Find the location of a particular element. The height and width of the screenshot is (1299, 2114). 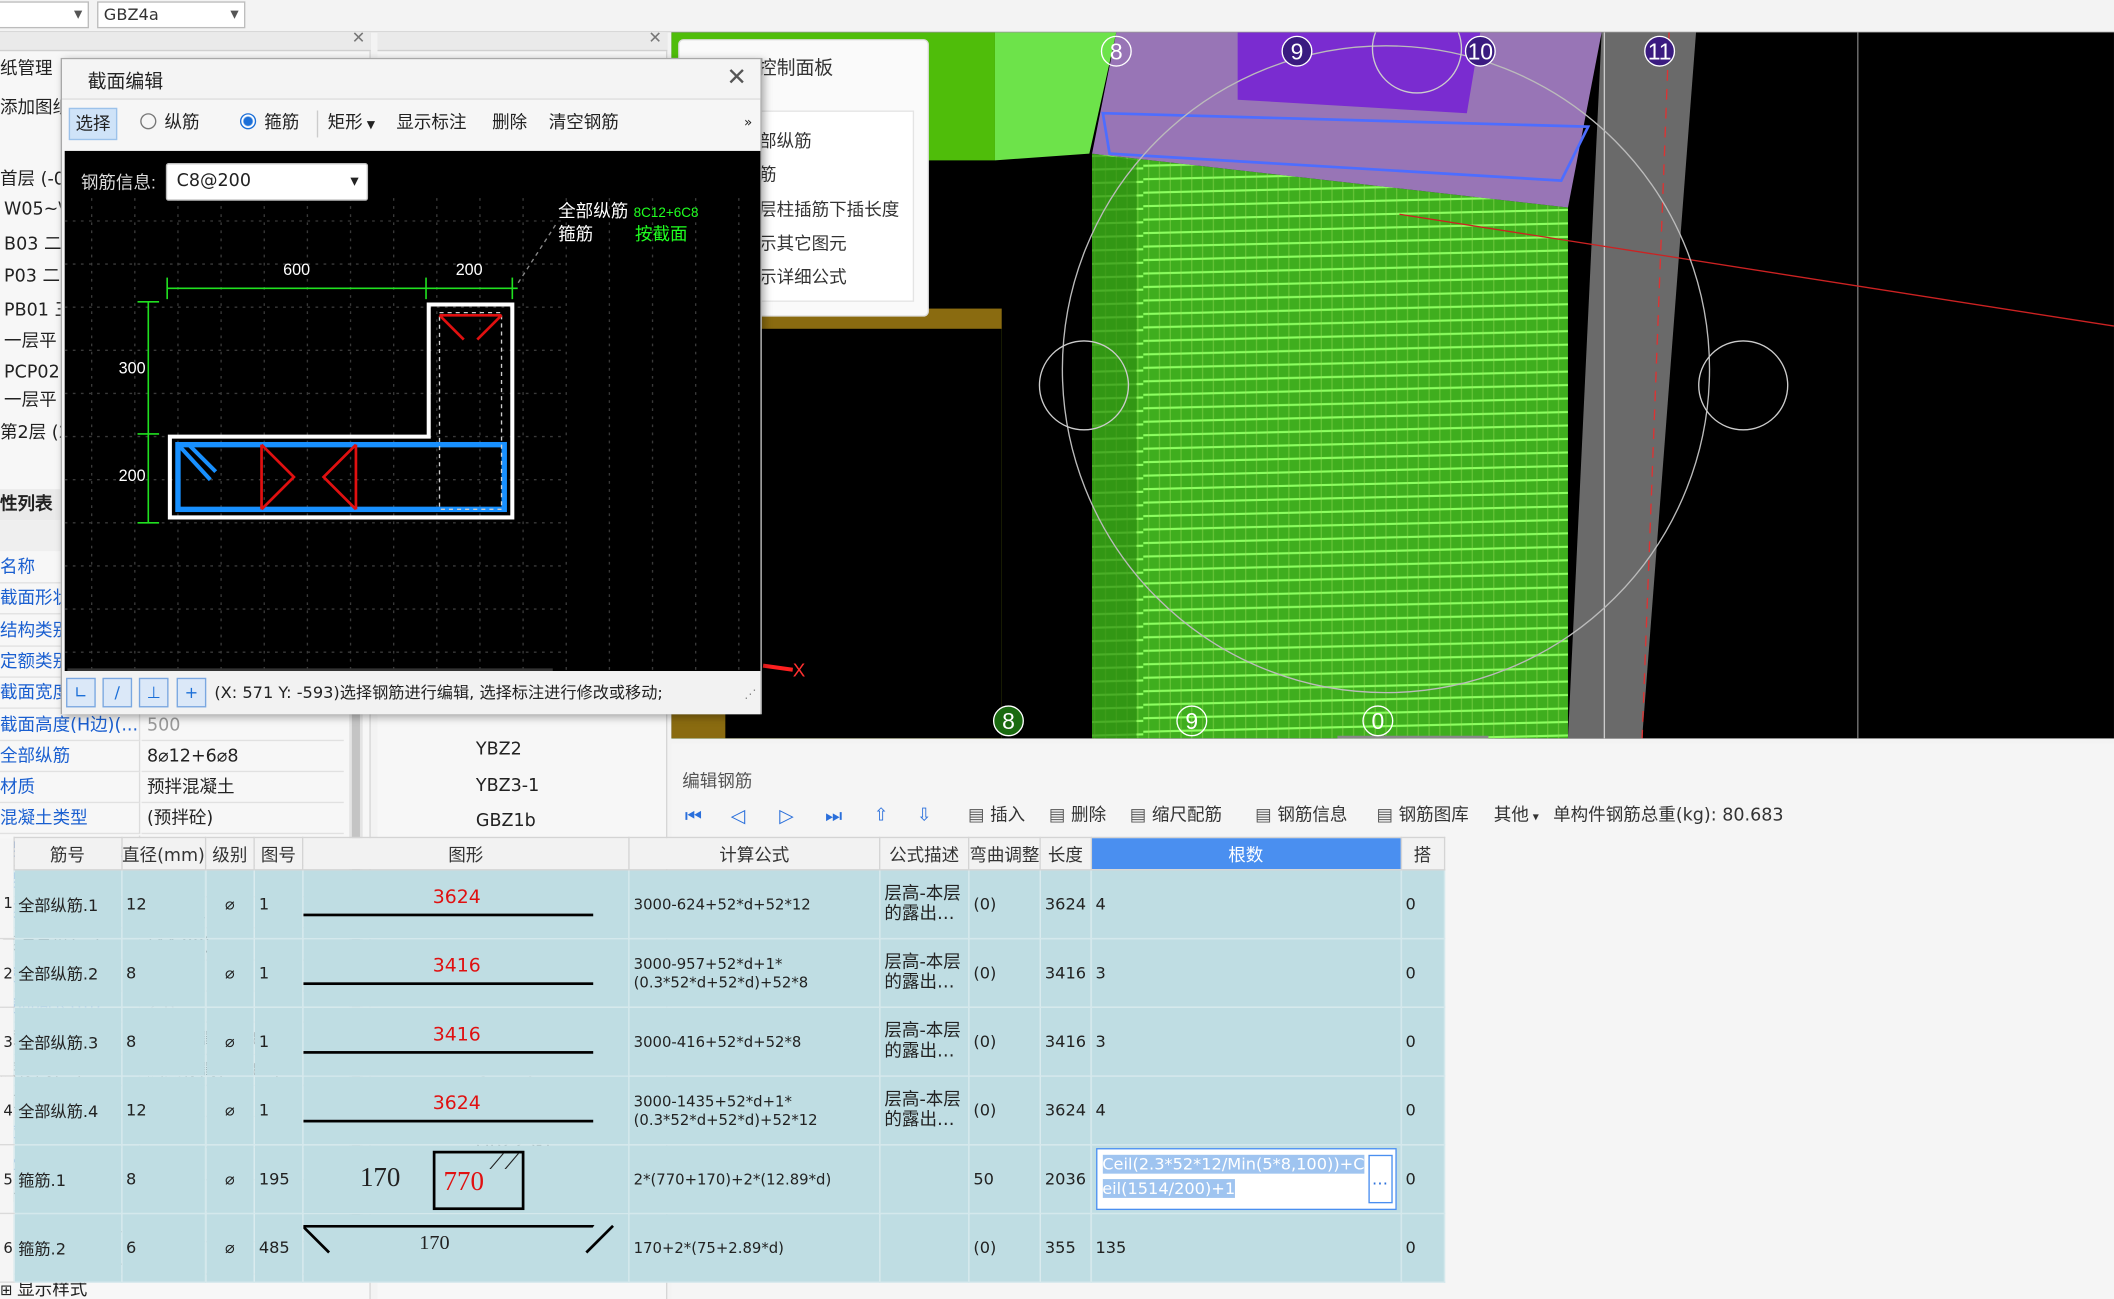

toolbar-button: ▤ 缩尺配筋 is located at coordinates (1176, 817).